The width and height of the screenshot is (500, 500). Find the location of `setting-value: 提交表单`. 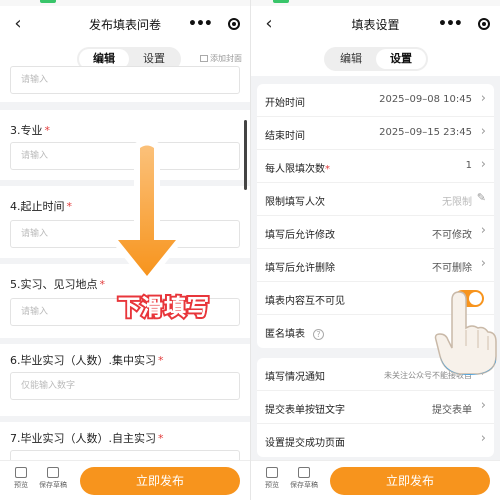

setting-value: 提交表单 is located at coordinates (452, 410).